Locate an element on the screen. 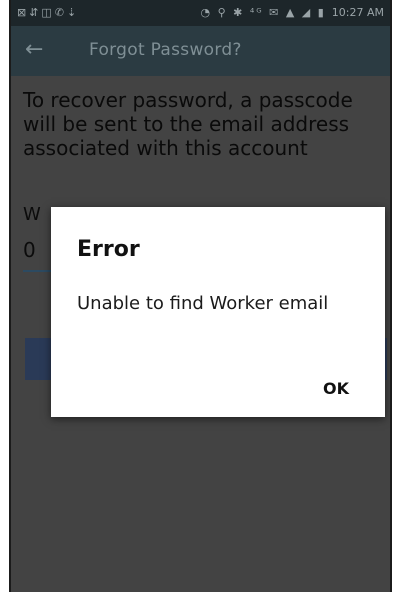 This screenshot has height=592, width=396. status-bar: ⊠⇵◫✆⇣ ◔ ⚲ ✱ ⁴ᴳ ✉ ▲ ◢ ▮ 10:27 AM is located at coordinates (200, 13).